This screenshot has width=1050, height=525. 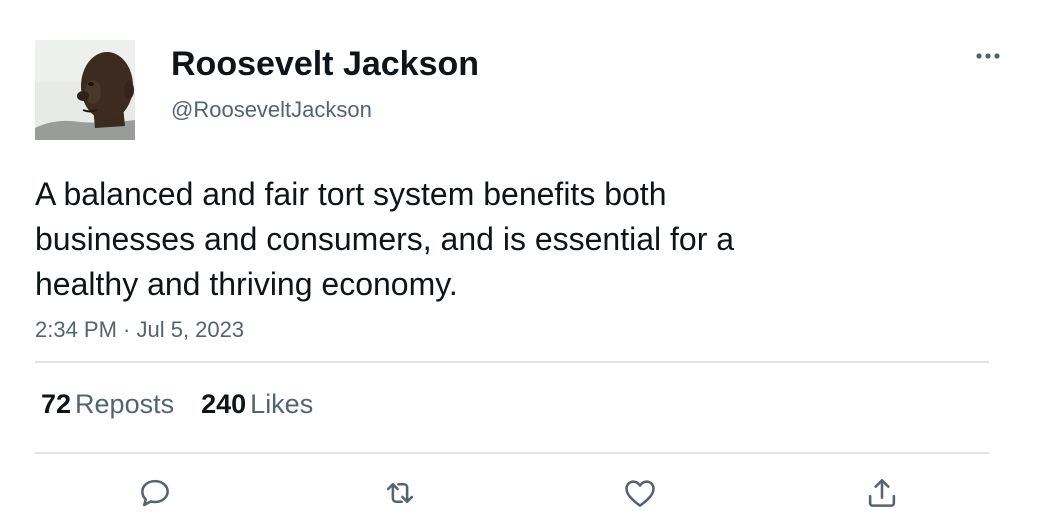 I want to click on repost-button, so click(x=400, y=494).